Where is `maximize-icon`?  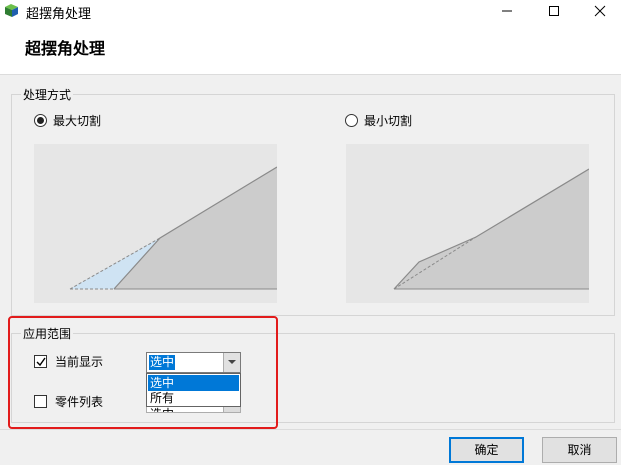
maximize-icon is located at coordinates (554, 11).